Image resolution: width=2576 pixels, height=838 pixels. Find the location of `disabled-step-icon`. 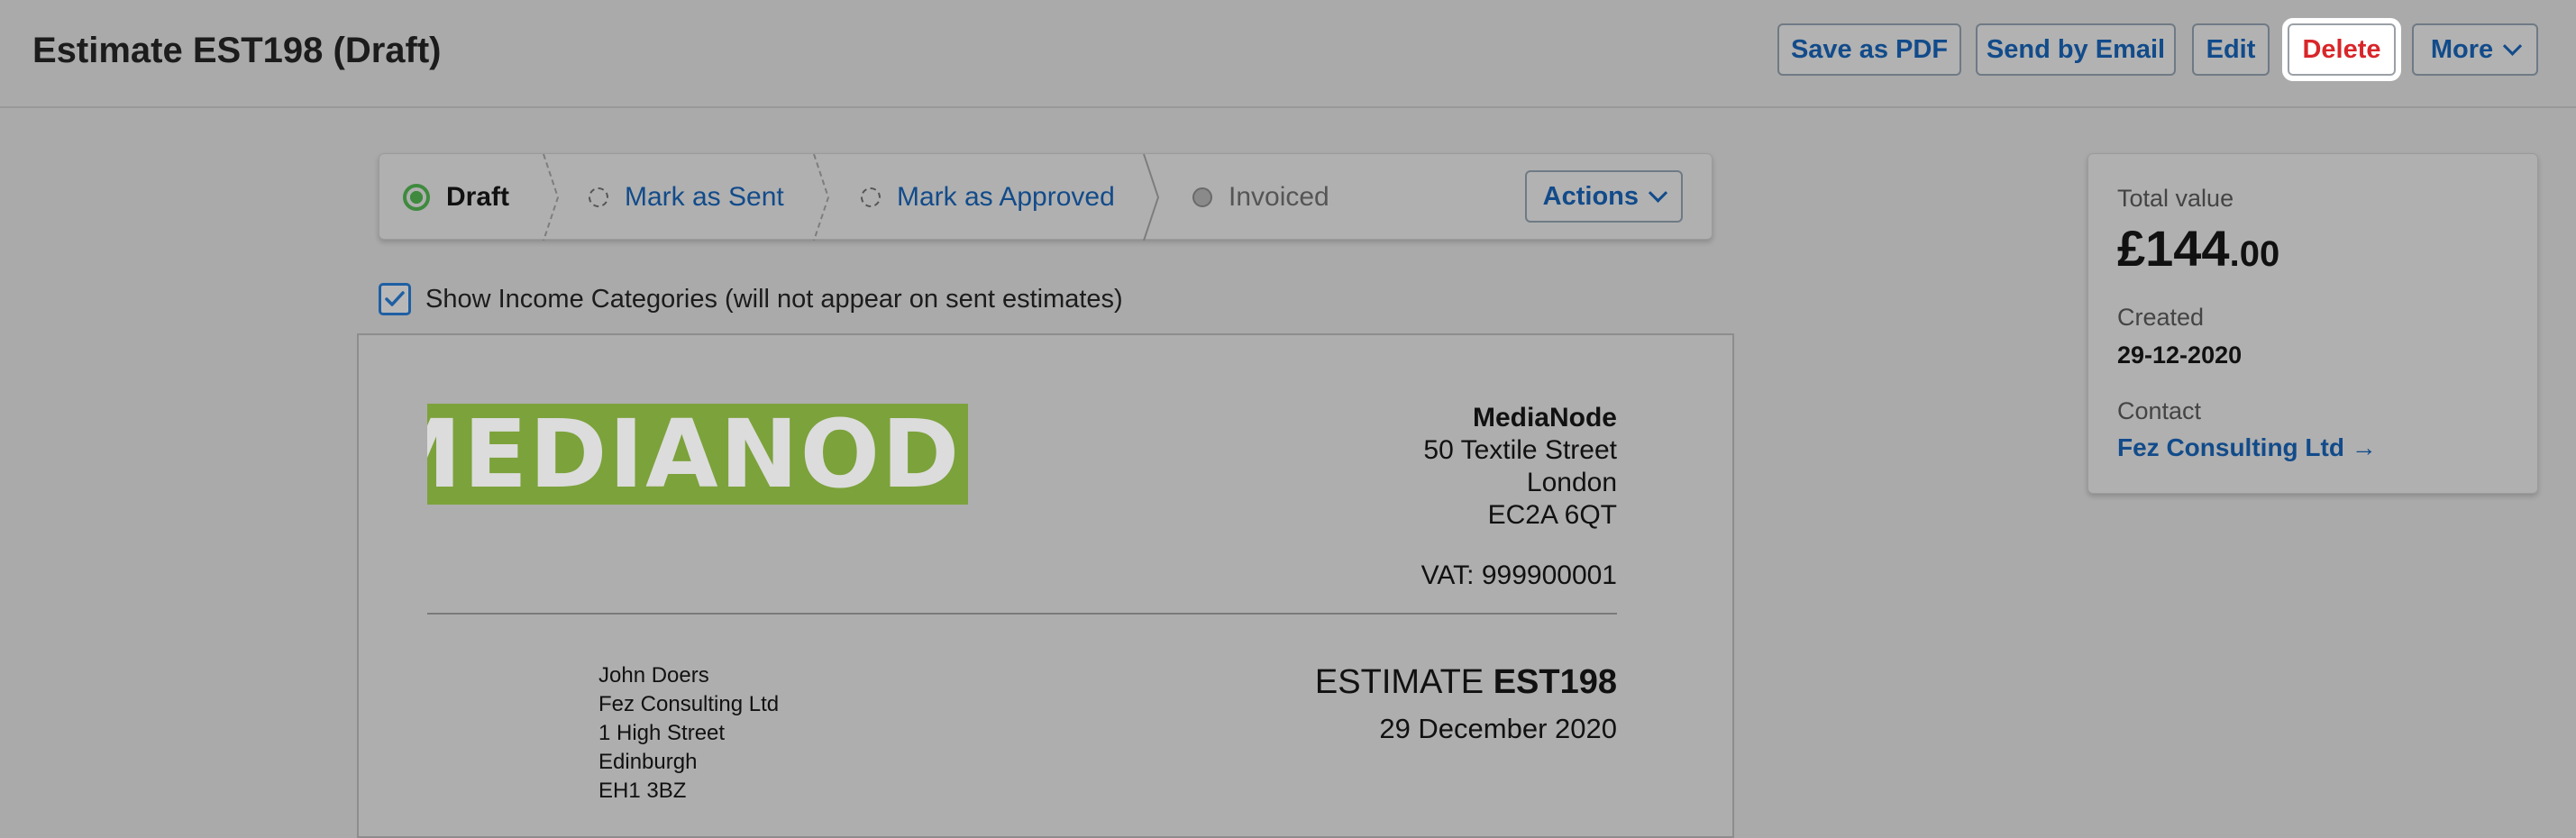

disabled-step-icon is located at coordinates (1202, 197).